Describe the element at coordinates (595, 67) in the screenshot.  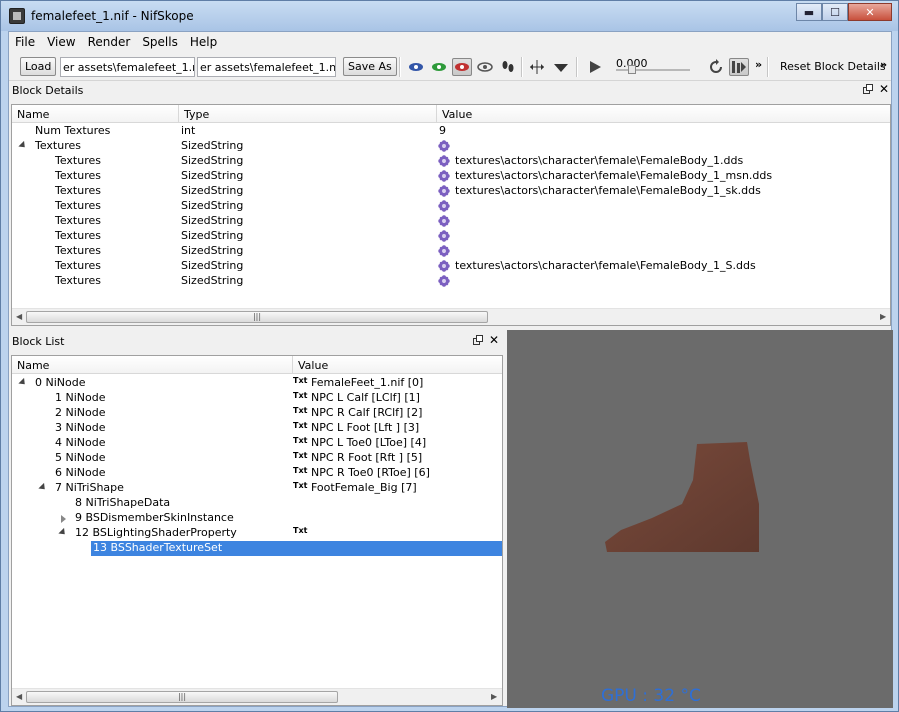
I see `play-icon` at that location.